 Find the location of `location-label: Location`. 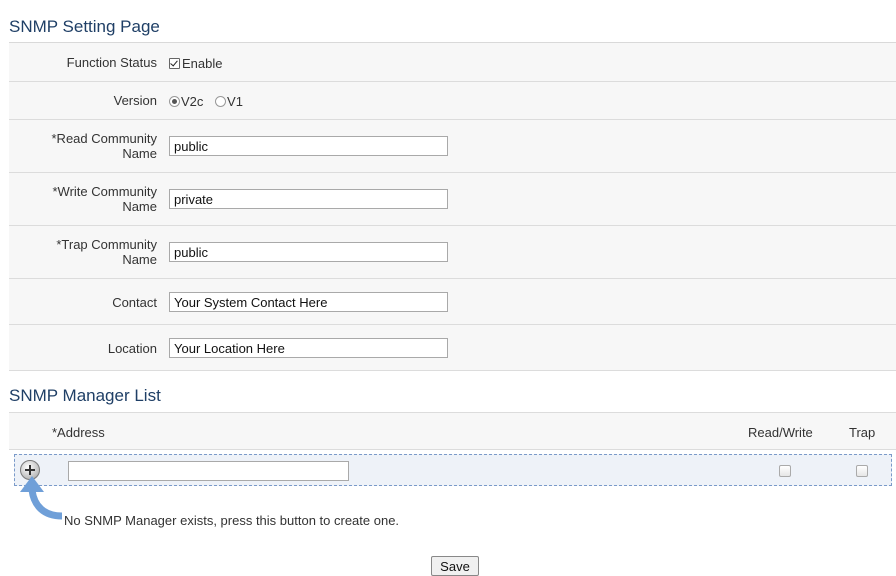

location-label: Location is located at coordinates (132, 348).